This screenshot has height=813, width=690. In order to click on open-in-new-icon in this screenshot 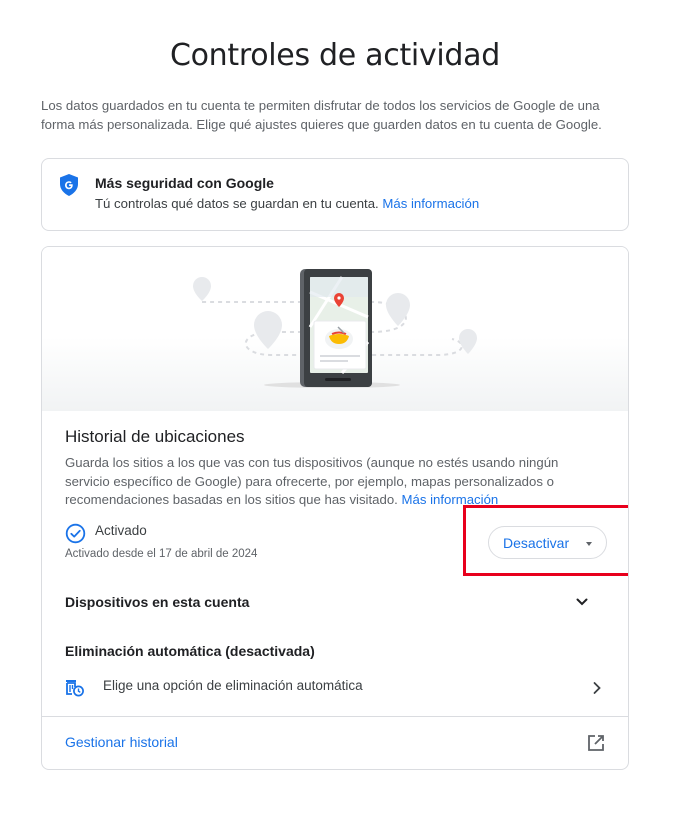, I will do `click(596, 743)`.